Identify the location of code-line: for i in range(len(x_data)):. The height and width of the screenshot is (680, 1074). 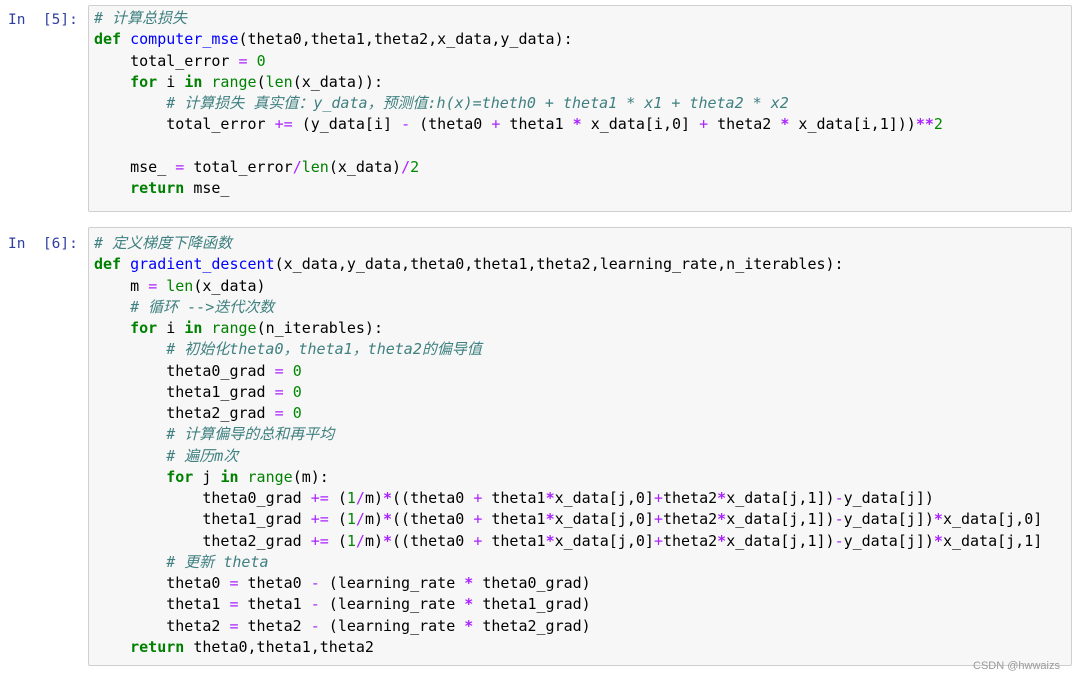
(518, 82).